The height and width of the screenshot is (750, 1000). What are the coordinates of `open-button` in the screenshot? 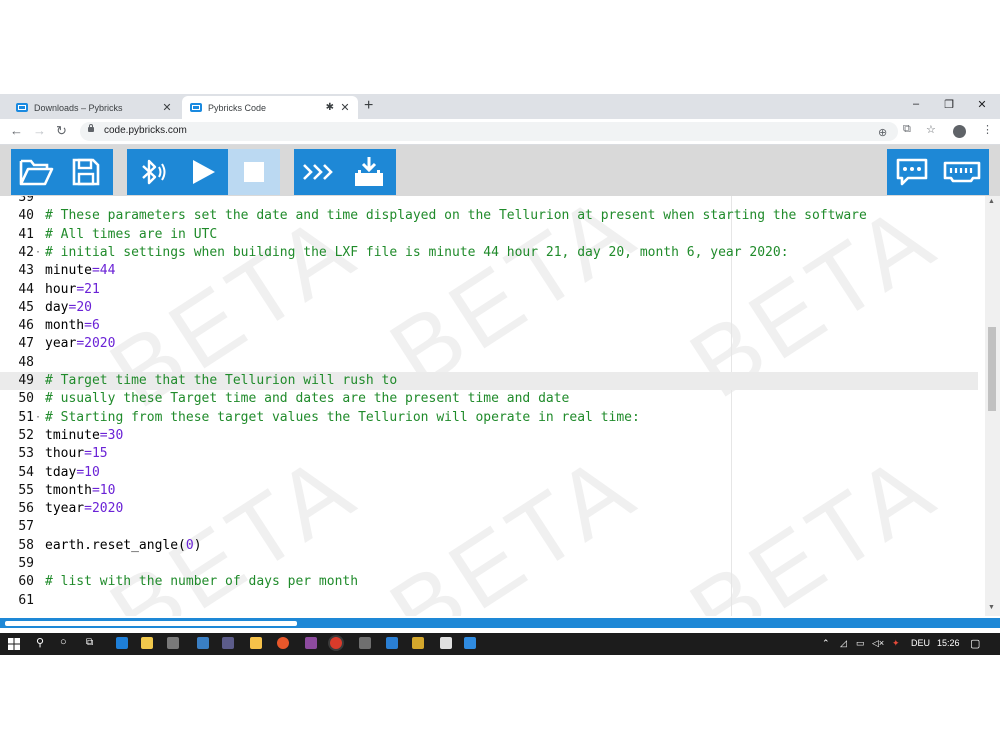 It's located at (36, 172).